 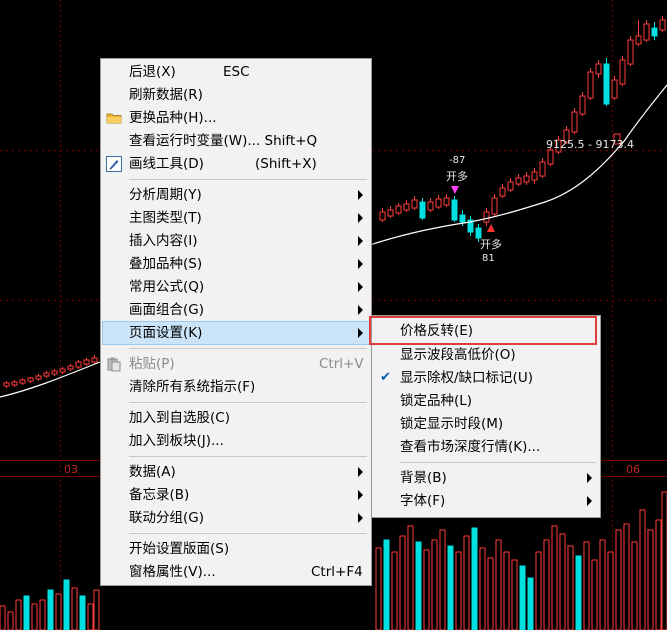 What do you see at coordinates (486, 331) in the screenshot?
I see `submenu-item-price-reverse: 价格反转(E)` at bounding box center [486, 331].